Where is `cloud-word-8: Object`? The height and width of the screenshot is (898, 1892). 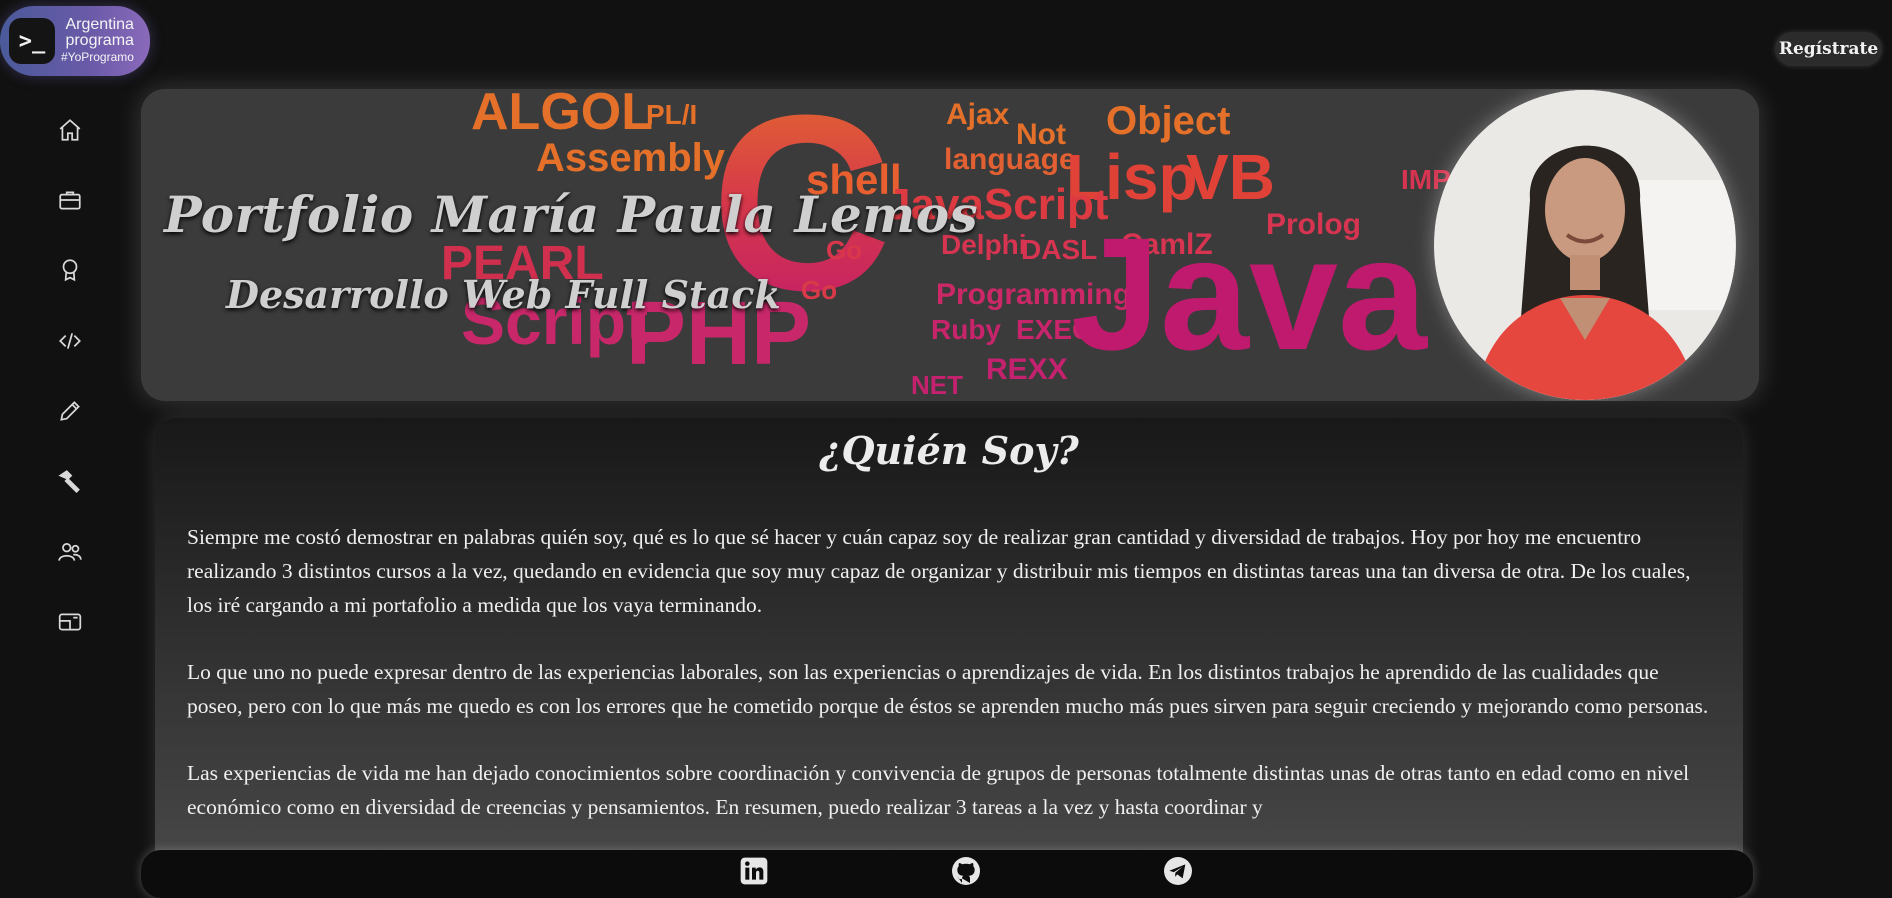
cloud-word-8: Object is located at coordinates (1168, 121).